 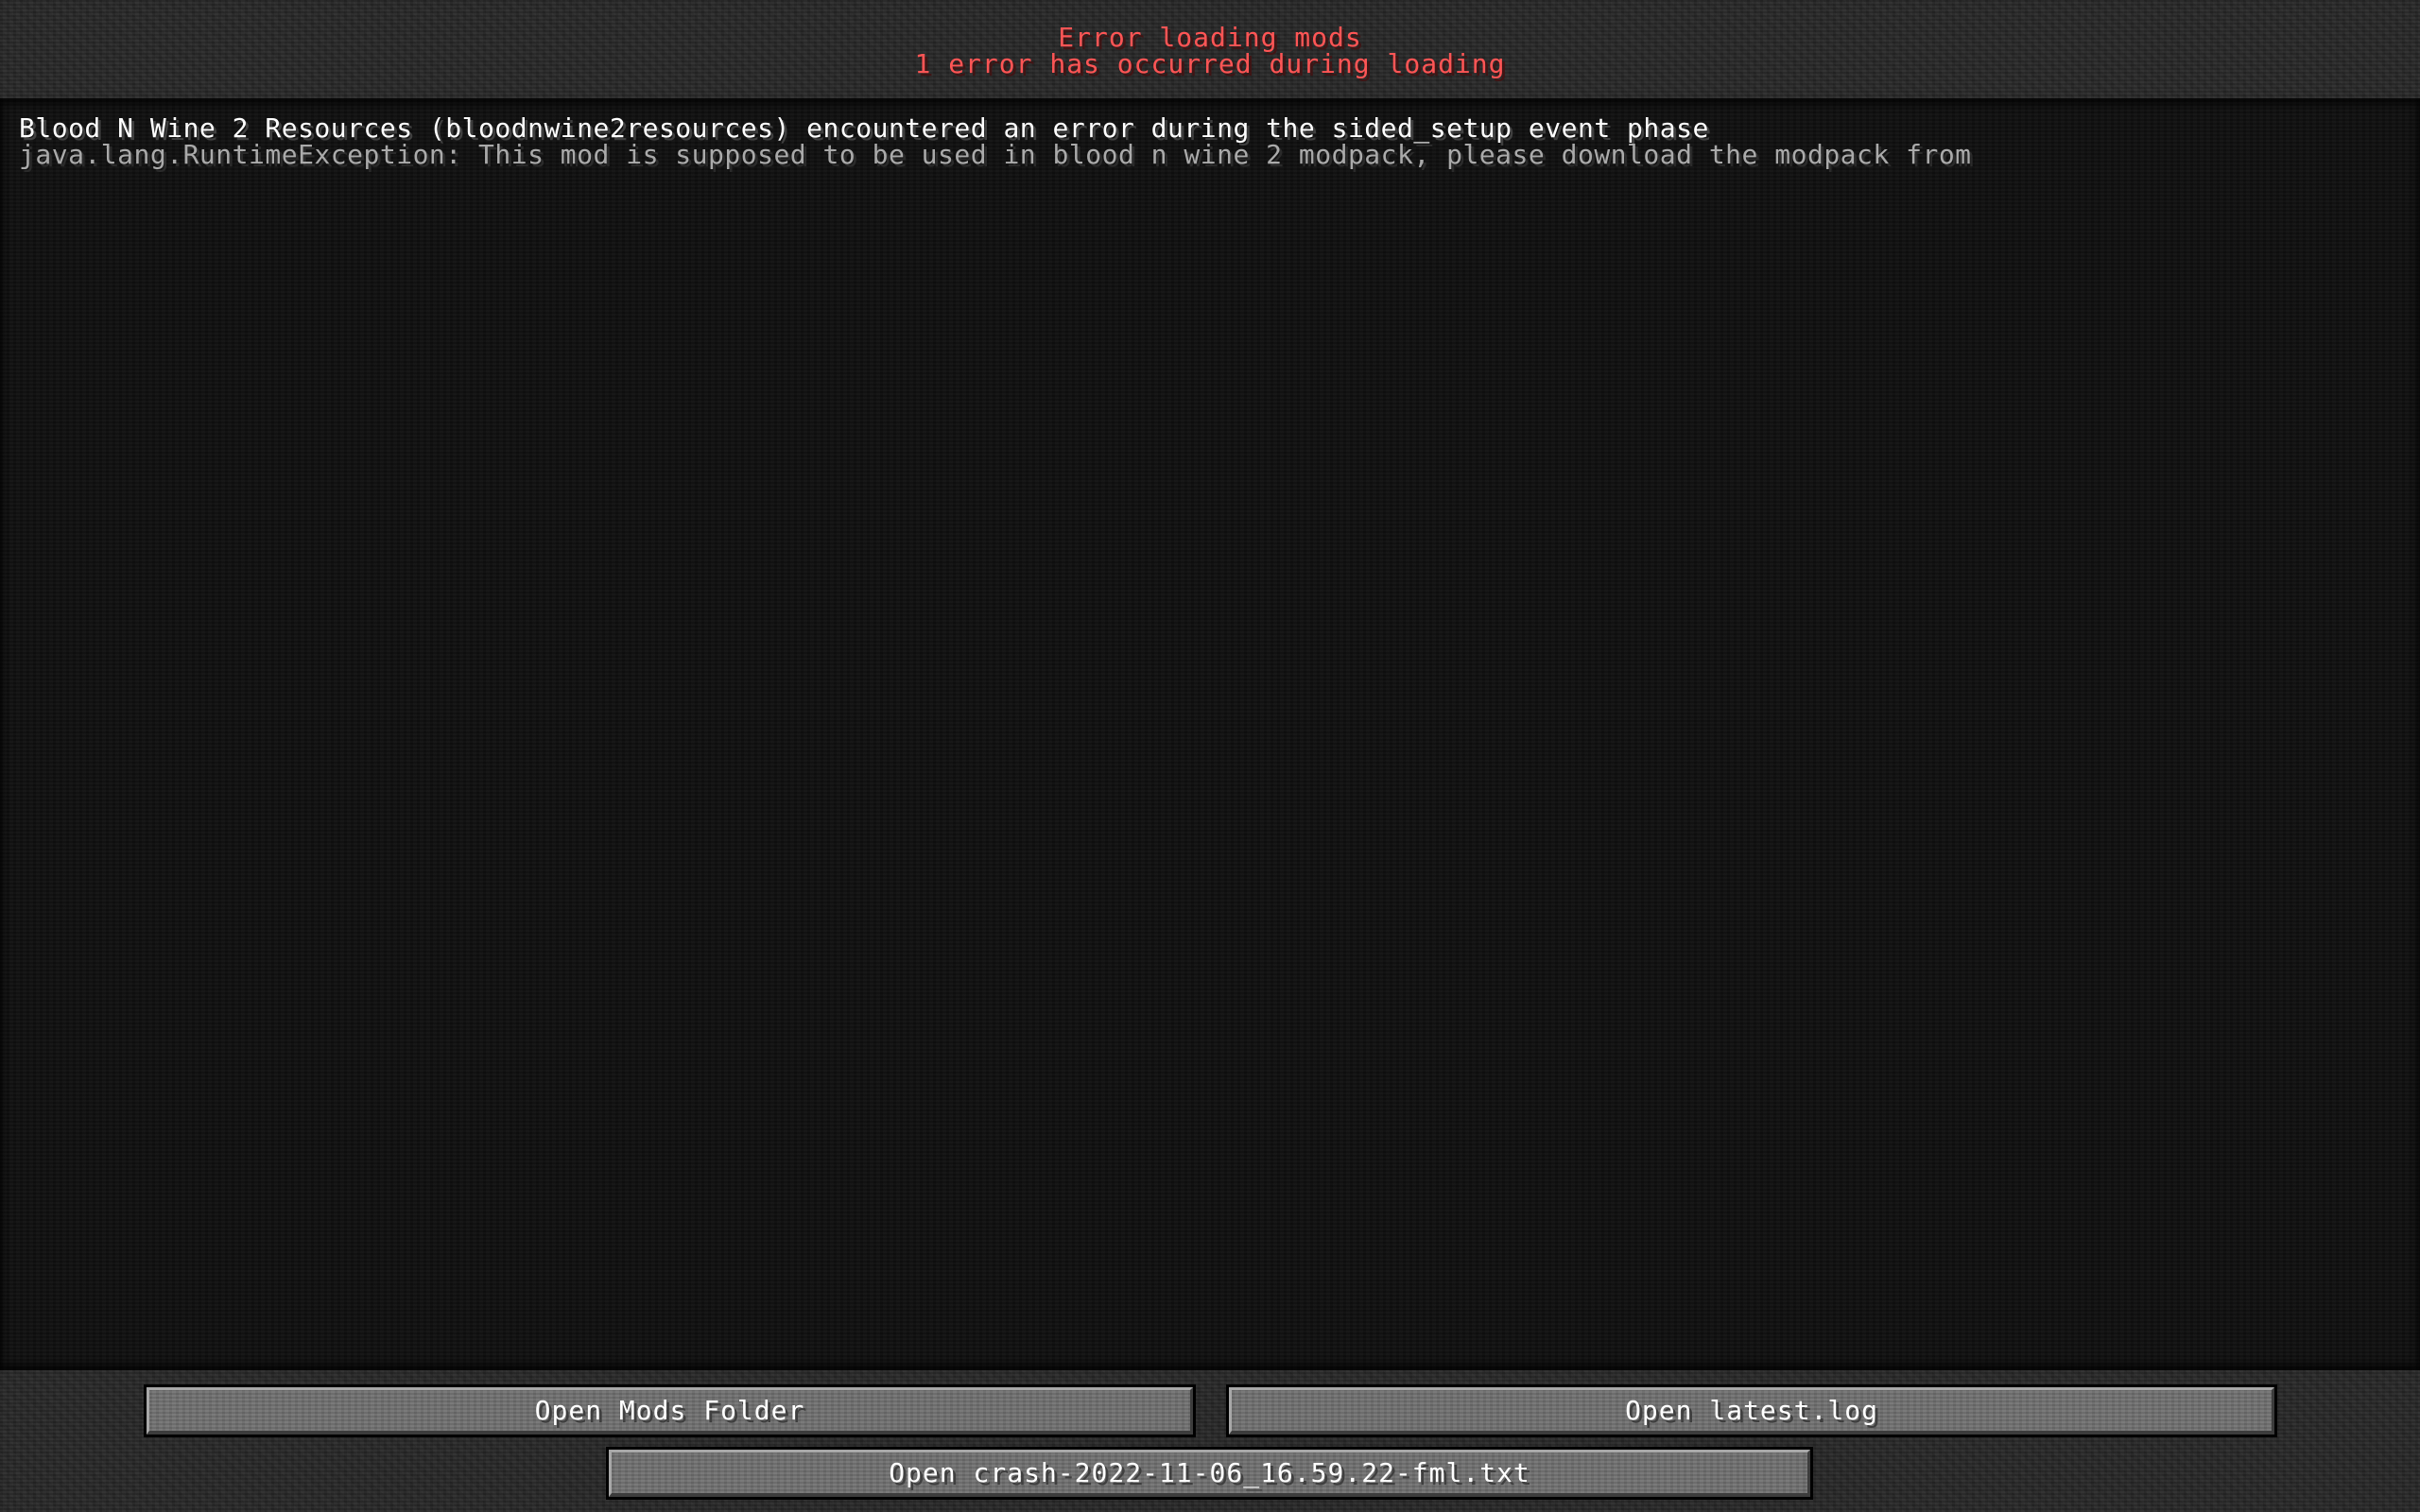 What do you see at coordinates (1210, 63) in the screenshot?
I see `error-count-subtitle: 1 error has occurred during loading` at bounding box center [1210, 63].